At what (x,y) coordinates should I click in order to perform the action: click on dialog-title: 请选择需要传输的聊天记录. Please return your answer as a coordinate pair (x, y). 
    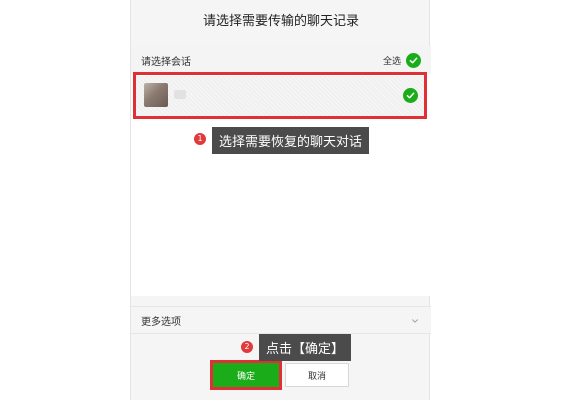
    Looking at the image, I should click on (280, 21).